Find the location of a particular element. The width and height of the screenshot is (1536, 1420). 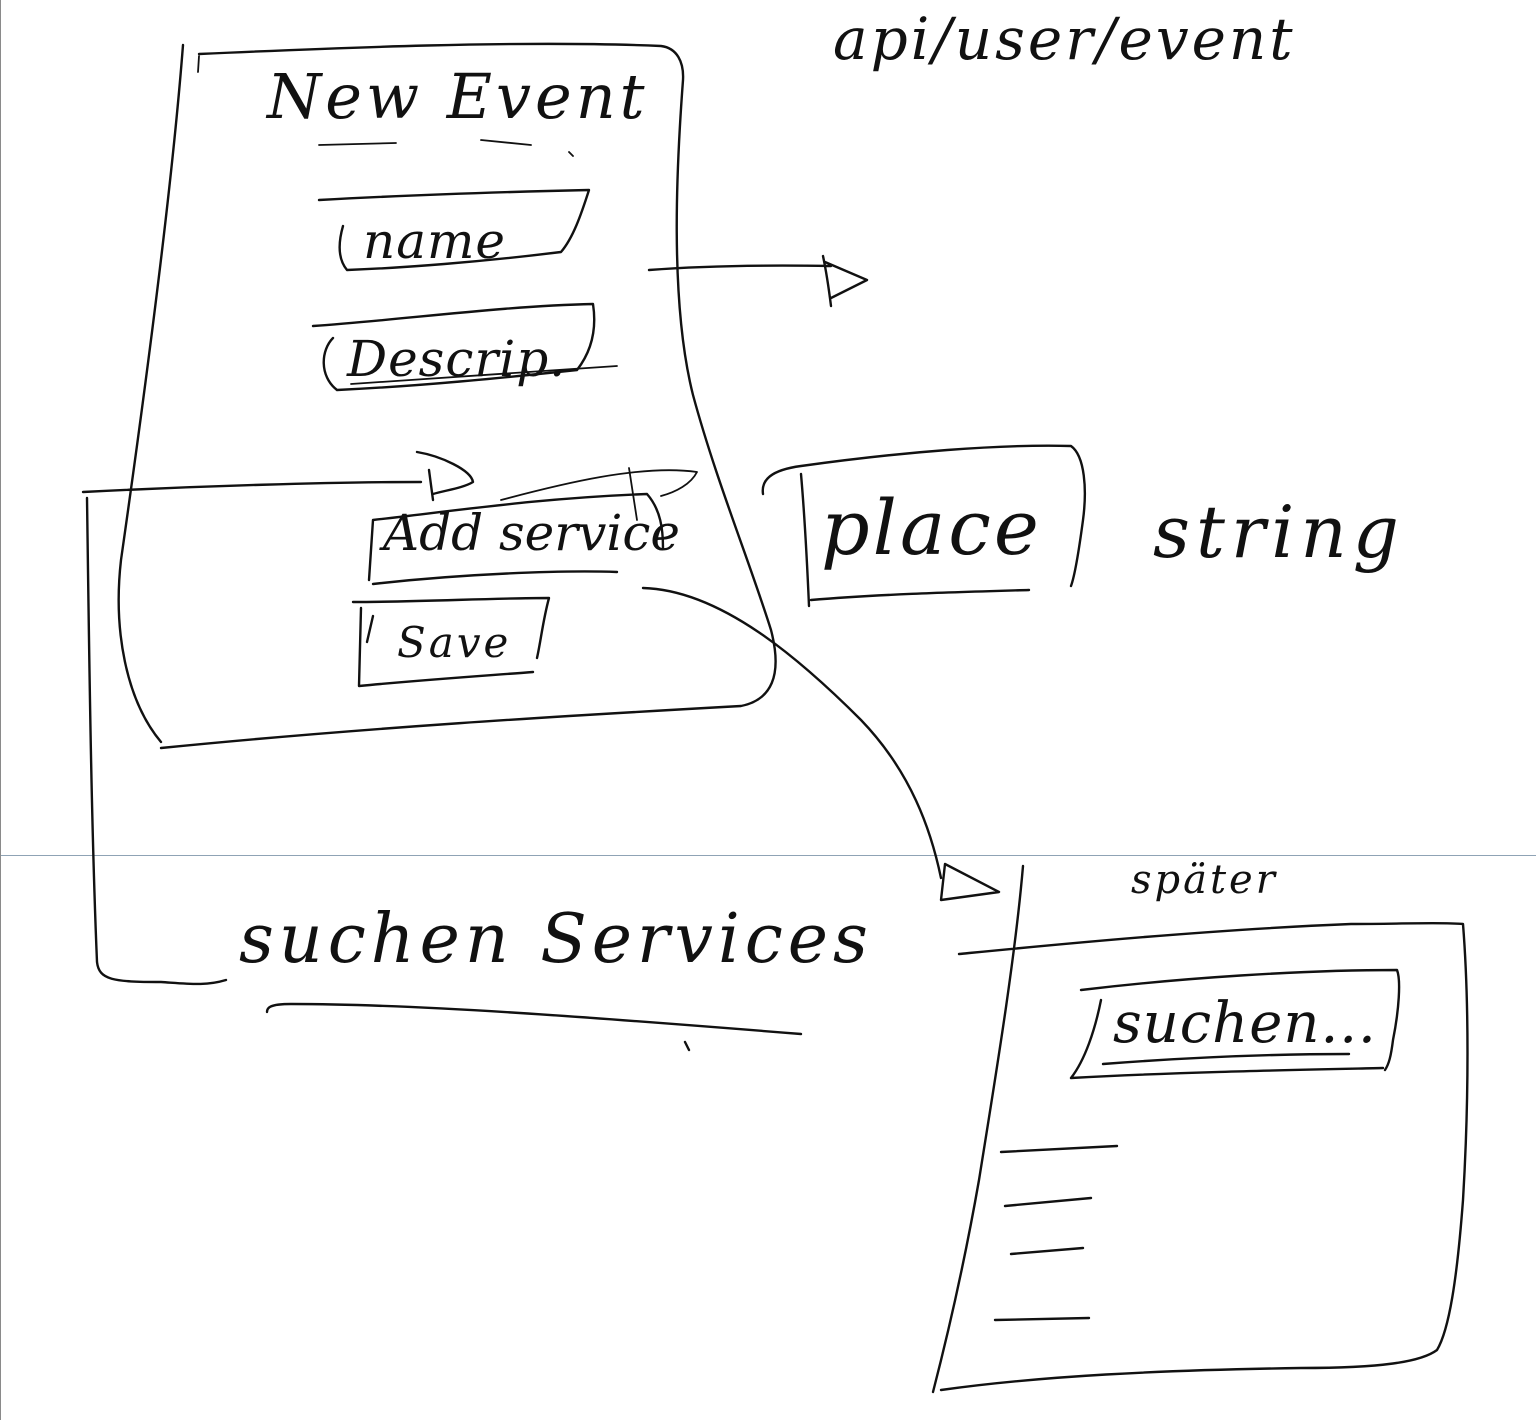

name-field: name is located at coordinates (434, 241).